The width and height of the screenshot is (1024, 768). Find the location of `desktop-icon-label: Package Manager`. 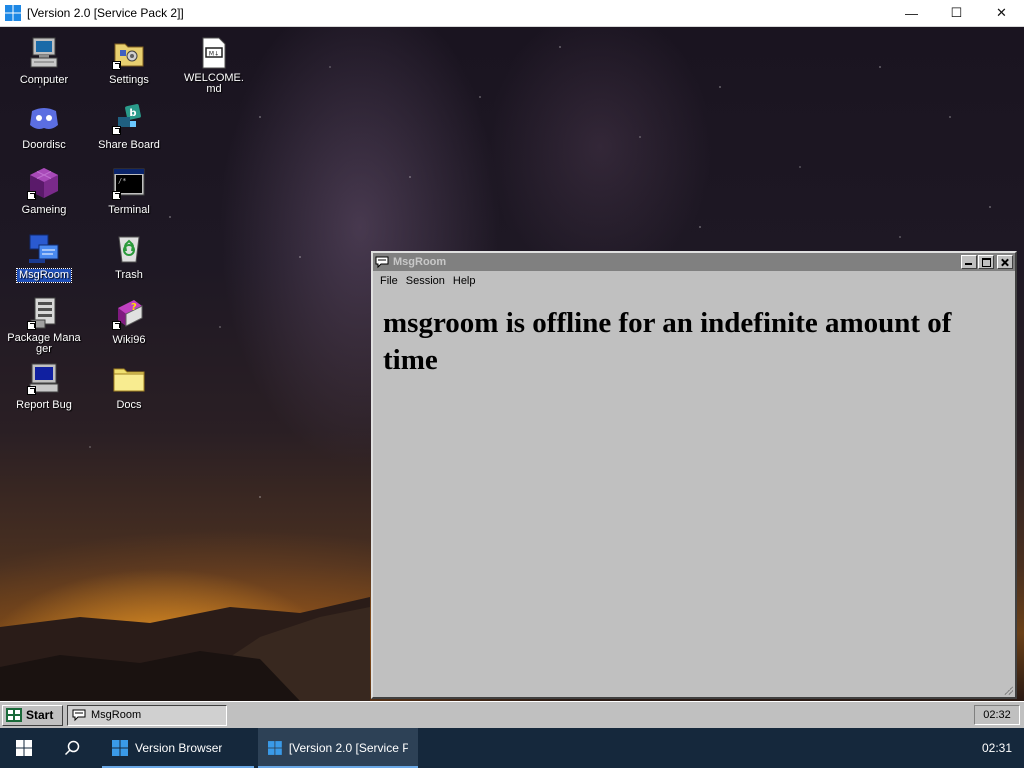

desktop-icon-label: Package Manager is located at coordinates (44, 343).